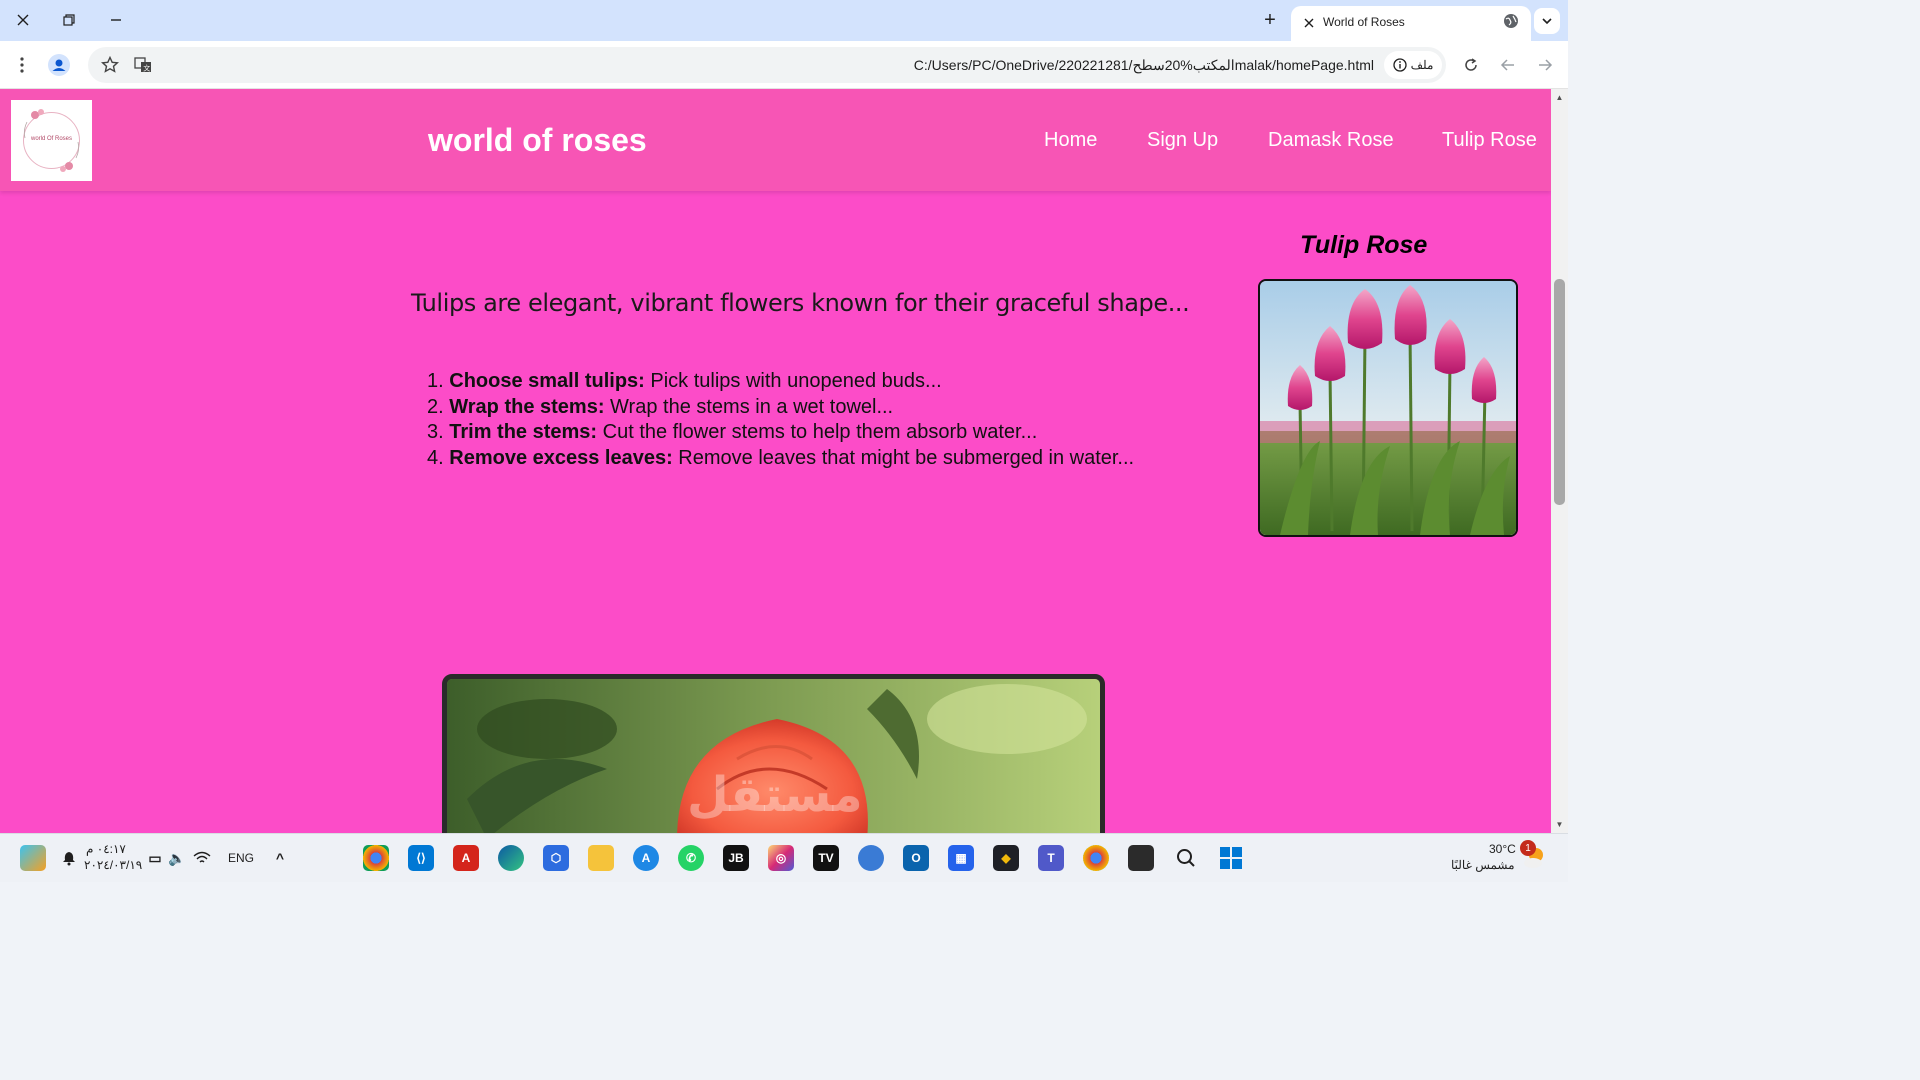 Image resolution: width=1920 pixels, height=1080 pixels. I want to click on watermark-text: مستقل, so click(775, 795).